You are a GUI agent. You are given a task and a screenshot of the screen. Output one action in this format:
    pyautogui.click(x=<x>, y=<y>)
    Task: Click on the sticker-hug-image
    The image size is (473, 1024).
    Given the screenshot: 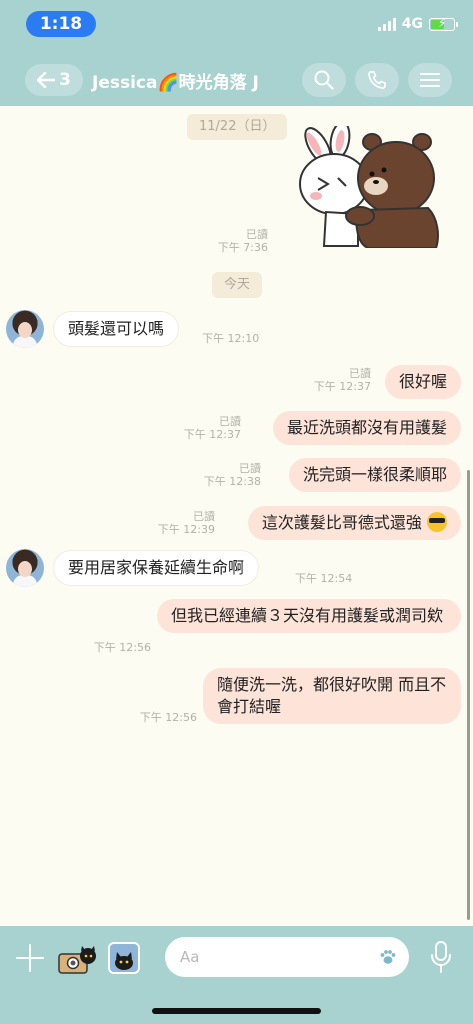 What is the action you would take?
    pyautogui.click(x=364, y=187)
    